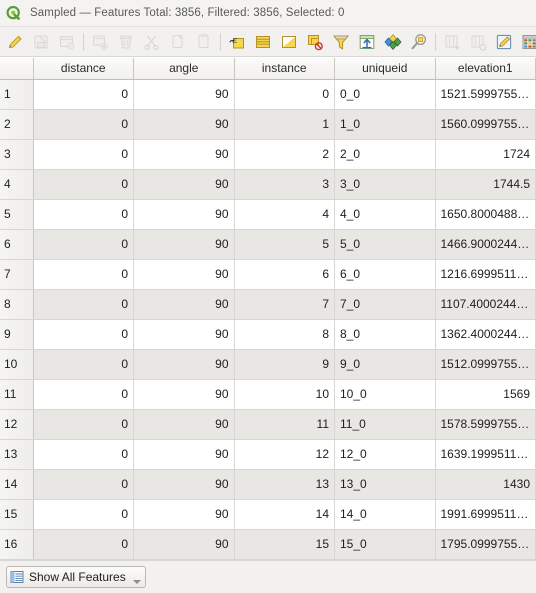  I want to click on cell-uniqueid: 13_0, so click(385, 484).